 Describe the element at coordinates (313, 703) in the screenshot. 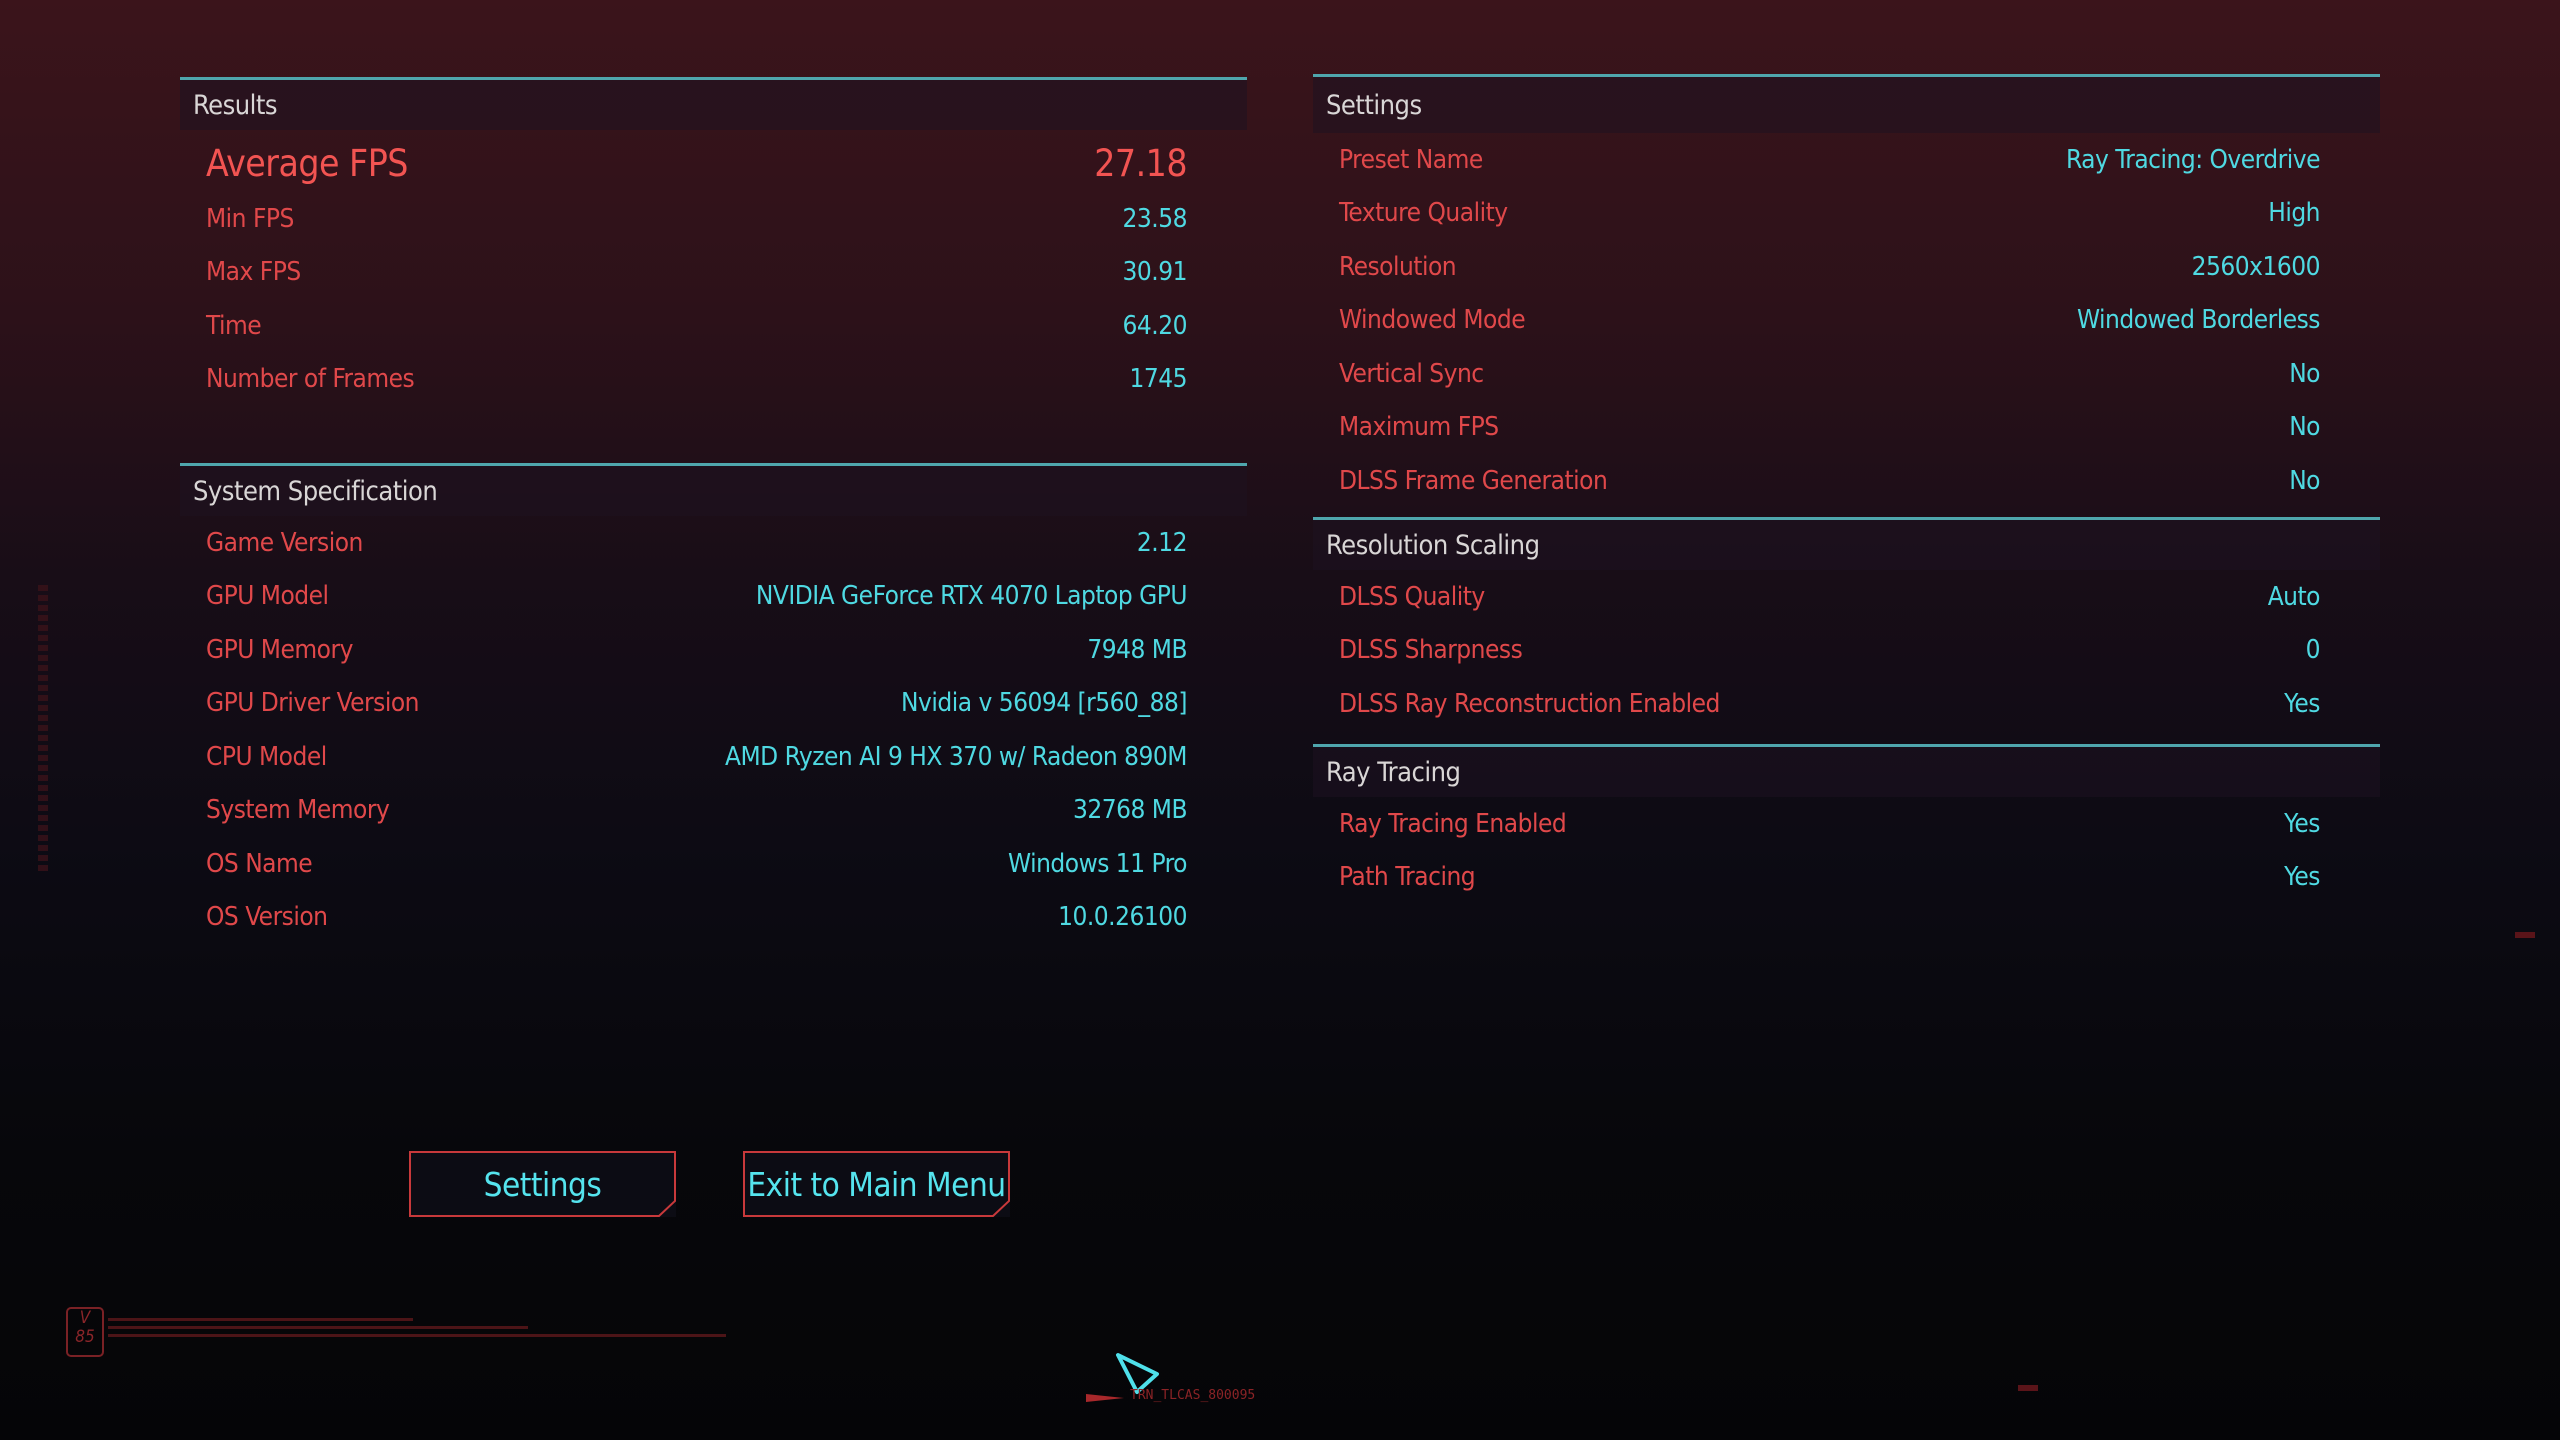

I see `spec-label: GPU Driver Version` at that location.